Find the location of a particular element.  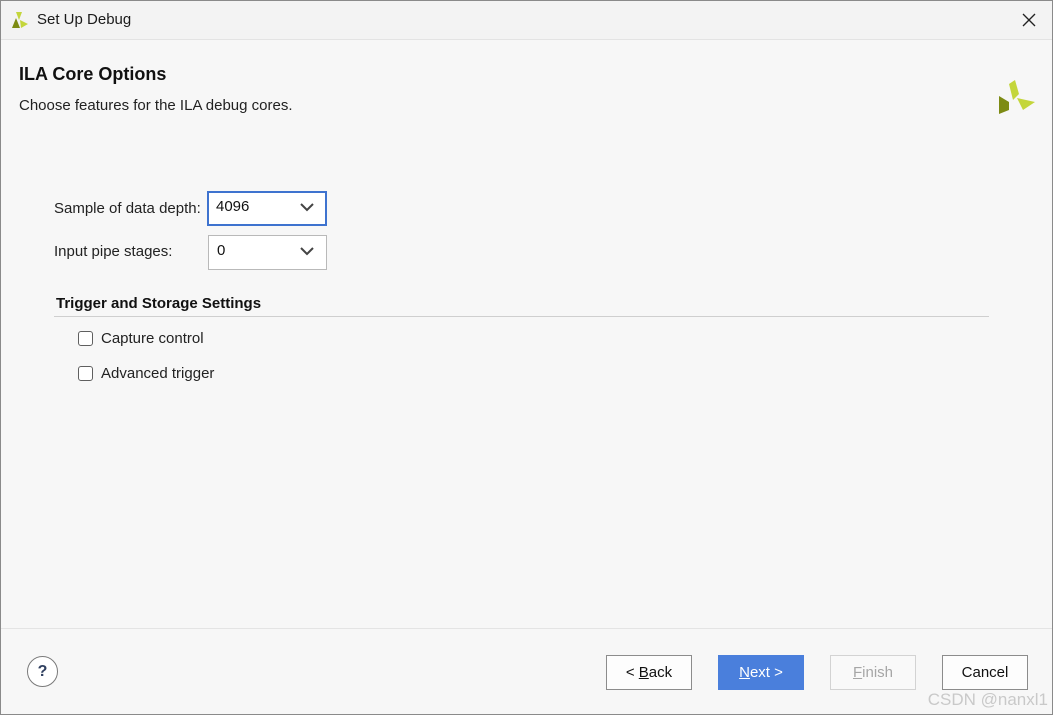

back-button: < Back is located at coordinates (649, 672).